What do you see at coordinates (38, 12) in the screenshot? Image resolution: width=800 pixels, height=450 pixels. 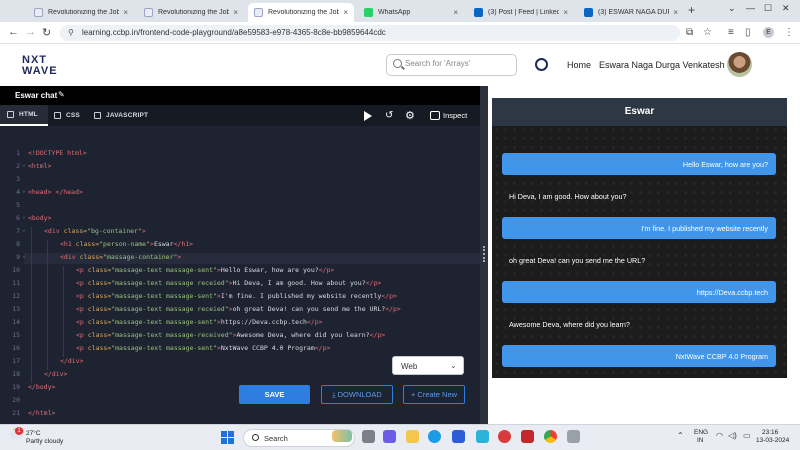 I see `ccbp-favicon-icon` at bounding box center [38, 12].